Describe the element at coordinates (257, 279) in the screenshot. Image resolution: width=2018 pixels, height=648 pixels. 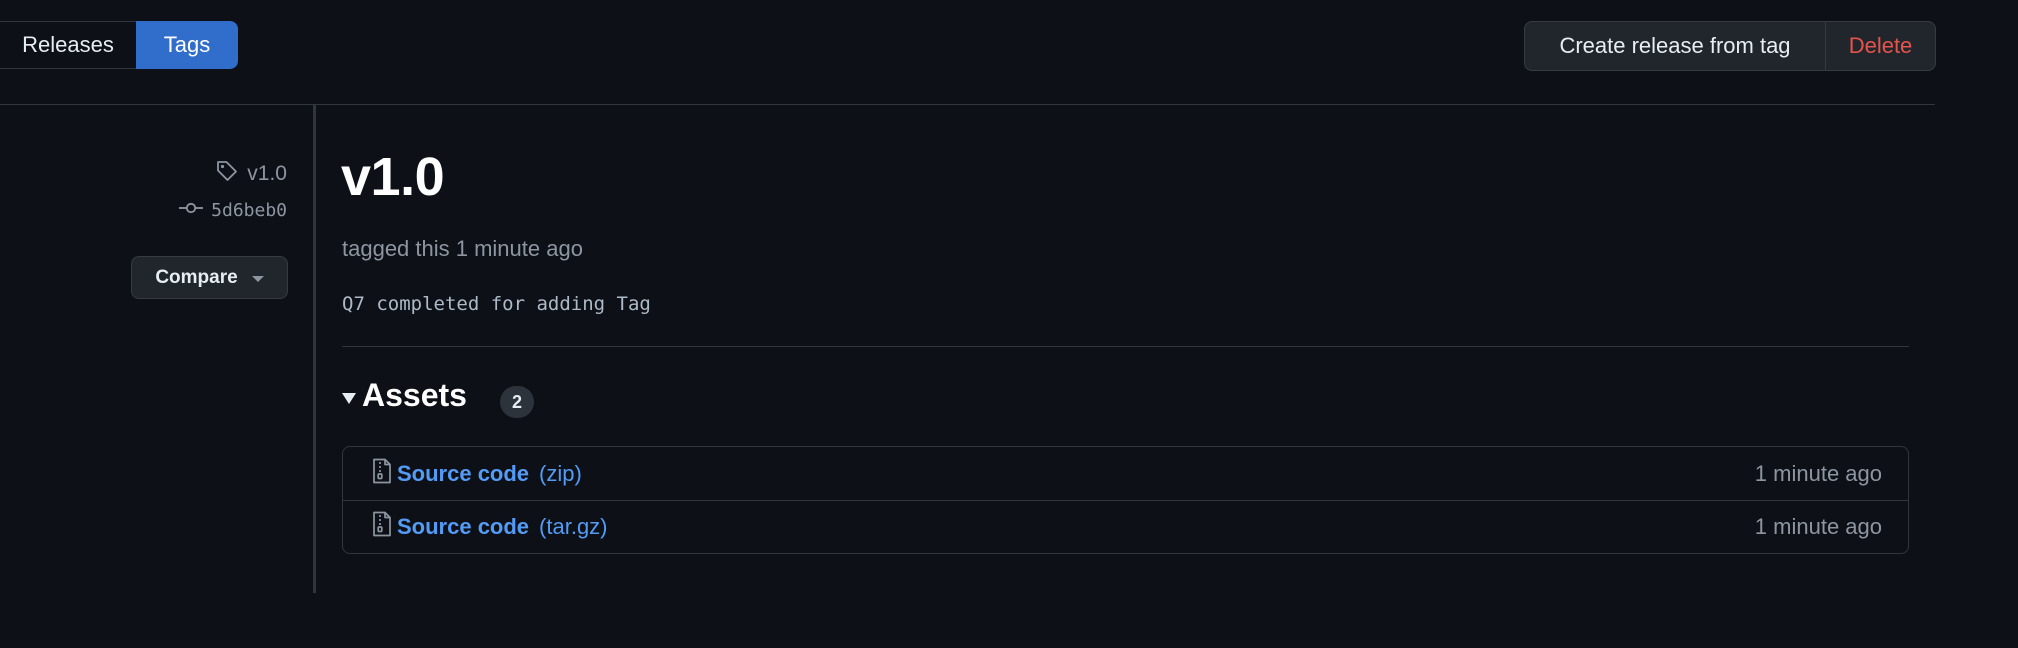
I see `chevron-down-icon` at that location.